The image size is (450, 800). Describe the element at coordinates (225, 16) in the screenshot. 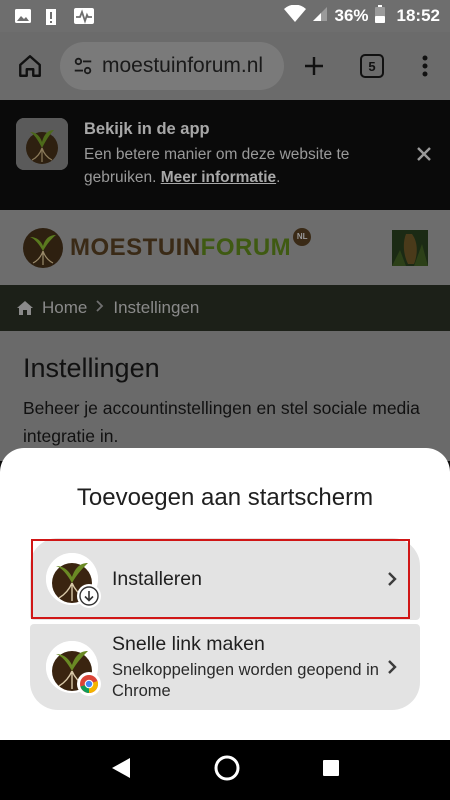

I see `status-bar: 36% 18:52` at that location.